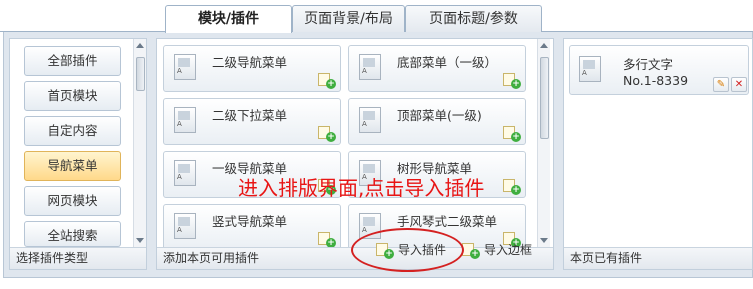 The height and width of the screenshot is (289, 753). I want to click on category-web-modules: 网页模块, so click(72, 201).